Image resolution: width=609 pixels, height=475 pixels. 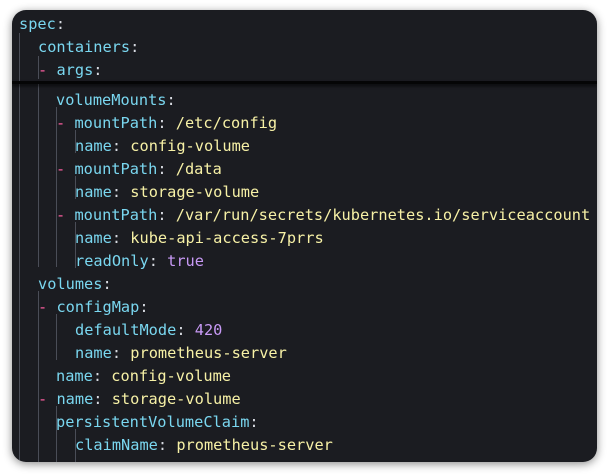 I want to click on sticky-scroll-divider, so click(x=304, y=82).